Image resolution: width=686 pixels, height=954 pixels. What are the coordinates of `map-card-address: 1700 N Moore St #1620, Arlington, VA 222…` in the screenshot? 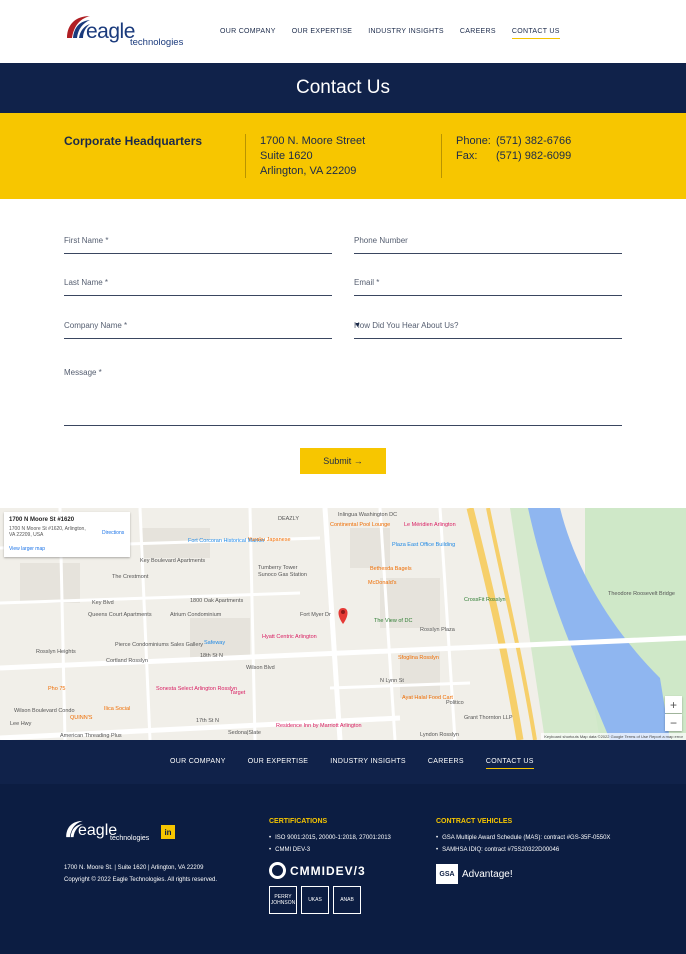 It's located at (47, 532).